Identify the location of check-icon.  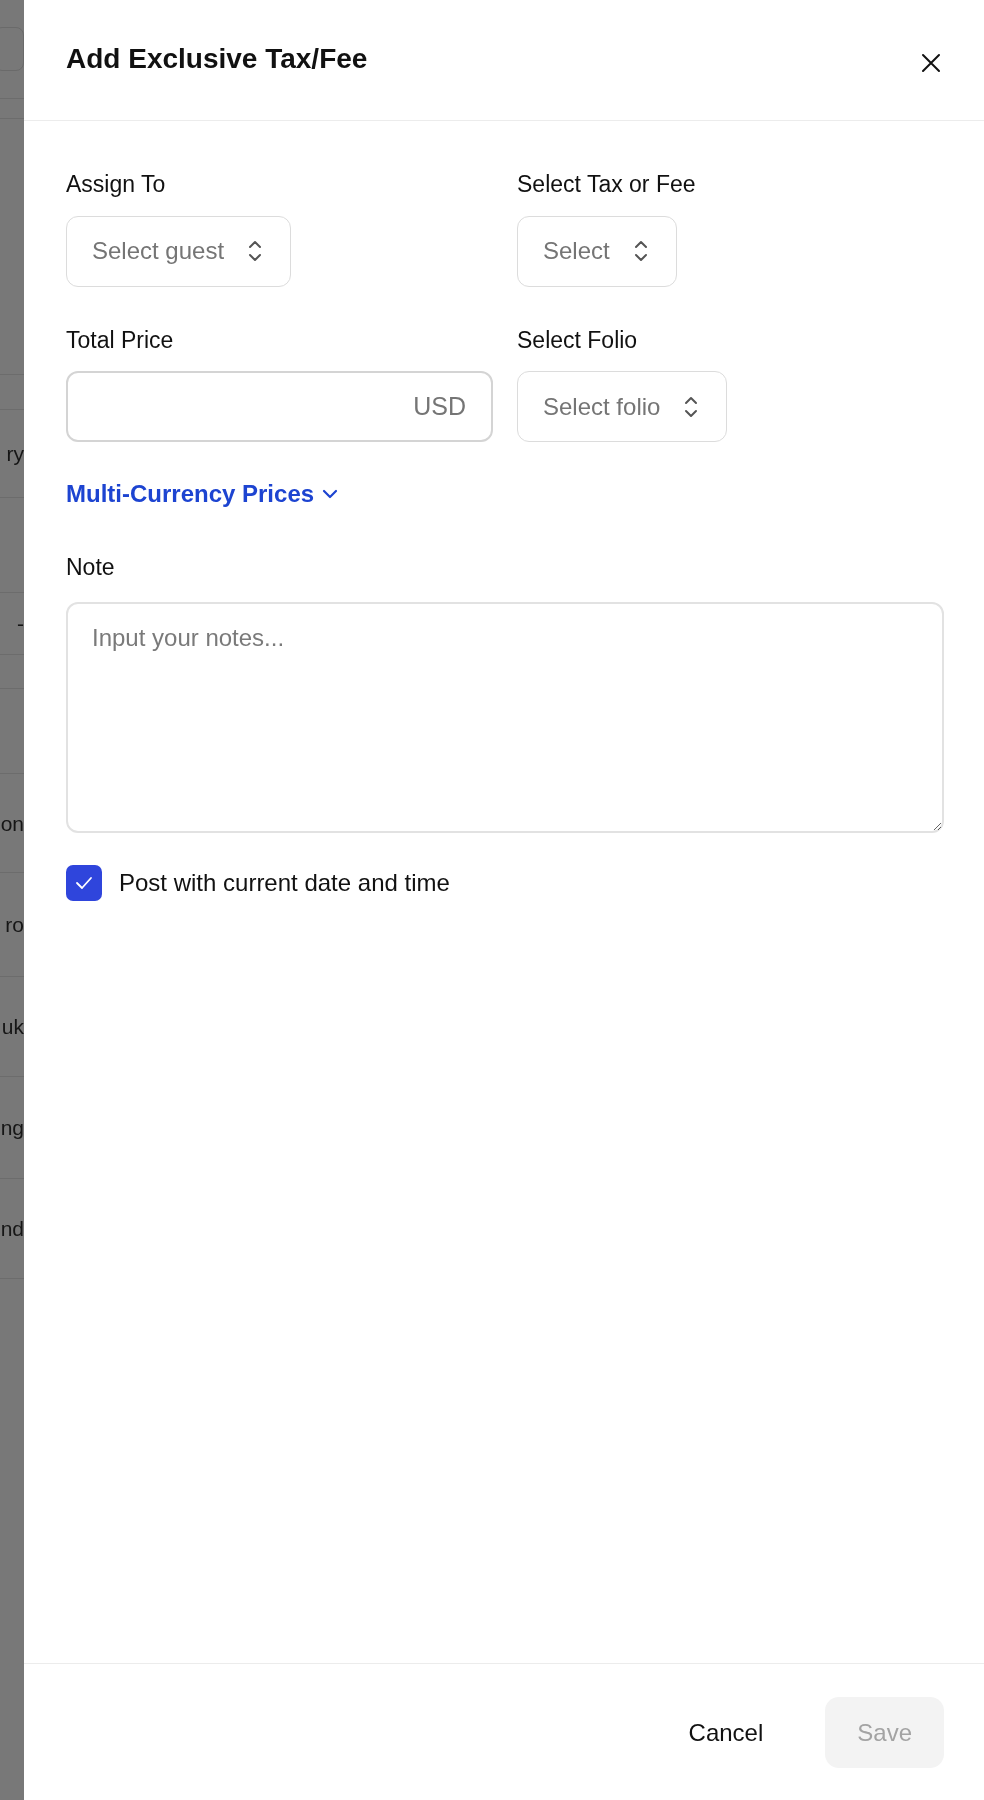
(84, 882).